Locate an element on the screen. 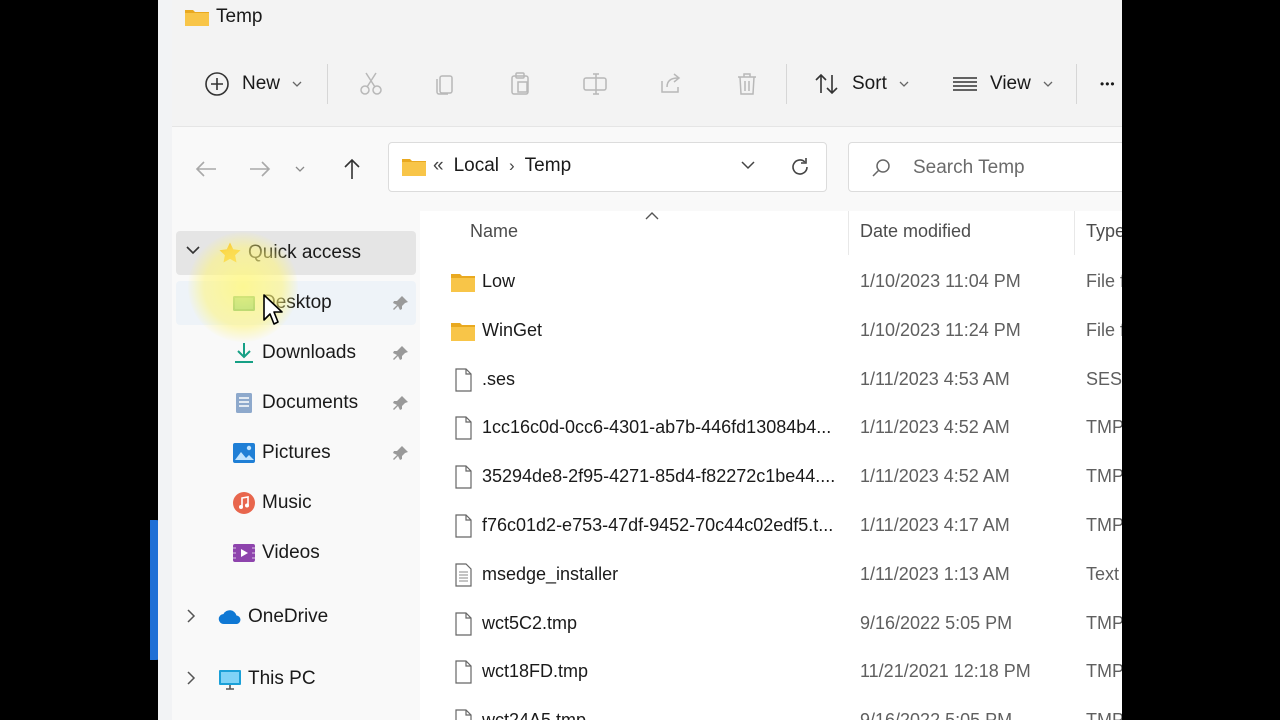 This screenshot has height=720, width=1280. file-row: WinGet 1/10/2023 11:24 PM File f is located at coordinates (771, 331).